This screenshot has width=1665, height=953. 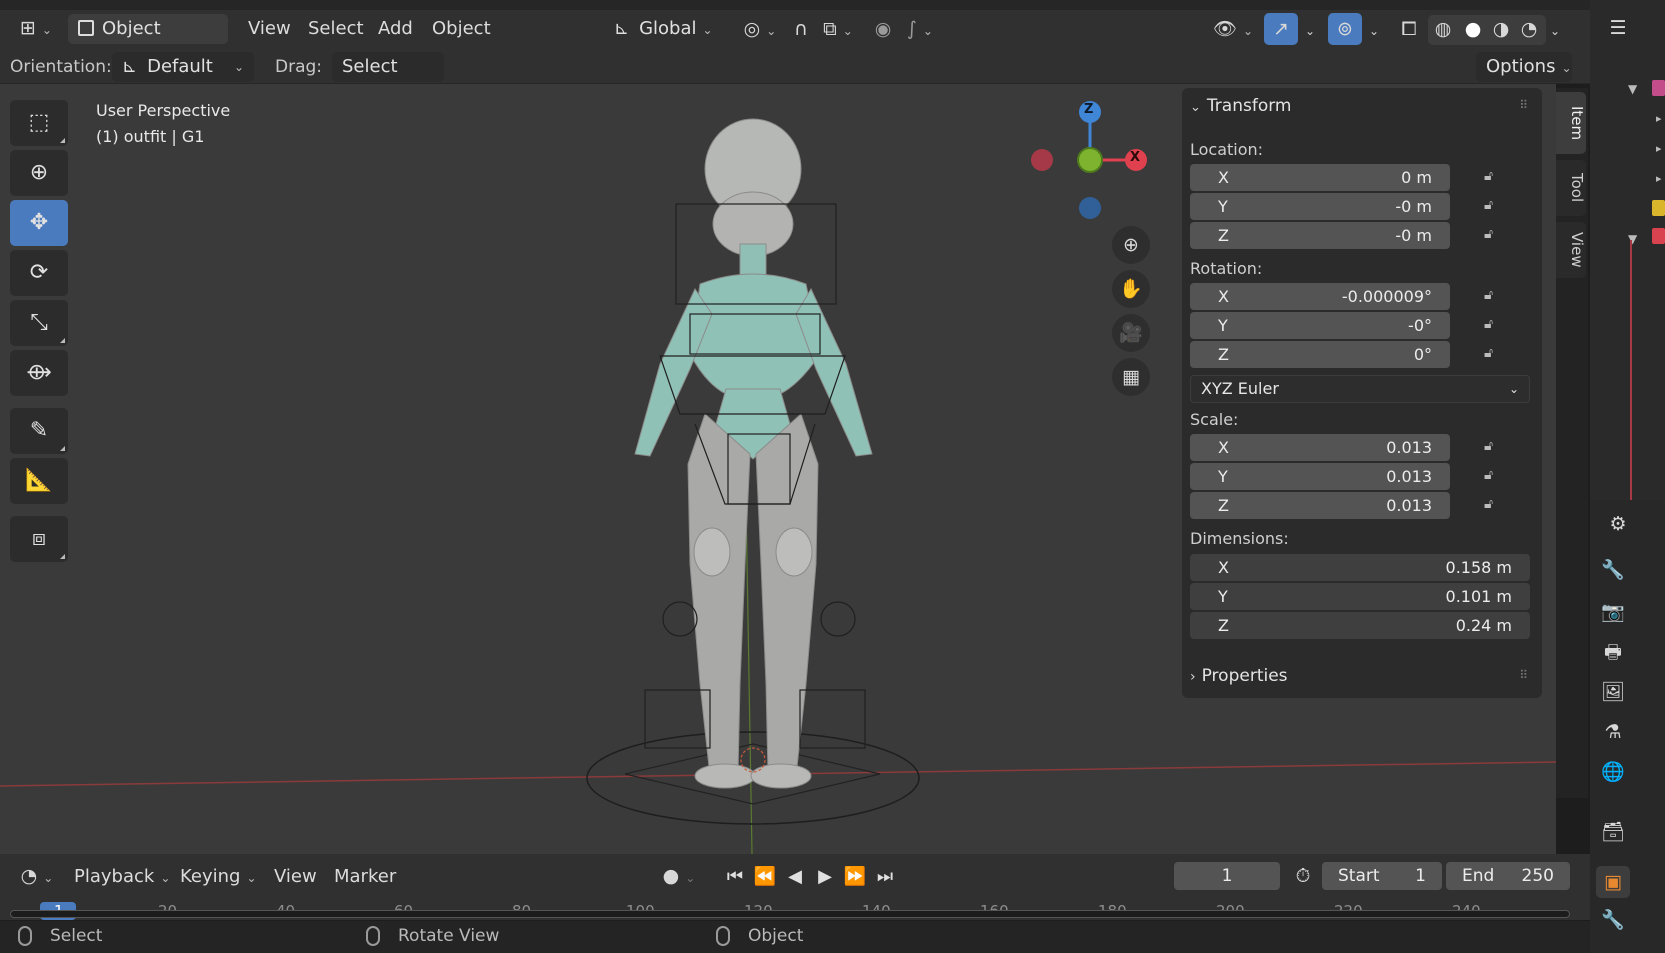 What do you see at coordinates (1529, 29) in the screenshot?
I see `shading-rendered-button: ◔` at bounding box center [1529, 29].